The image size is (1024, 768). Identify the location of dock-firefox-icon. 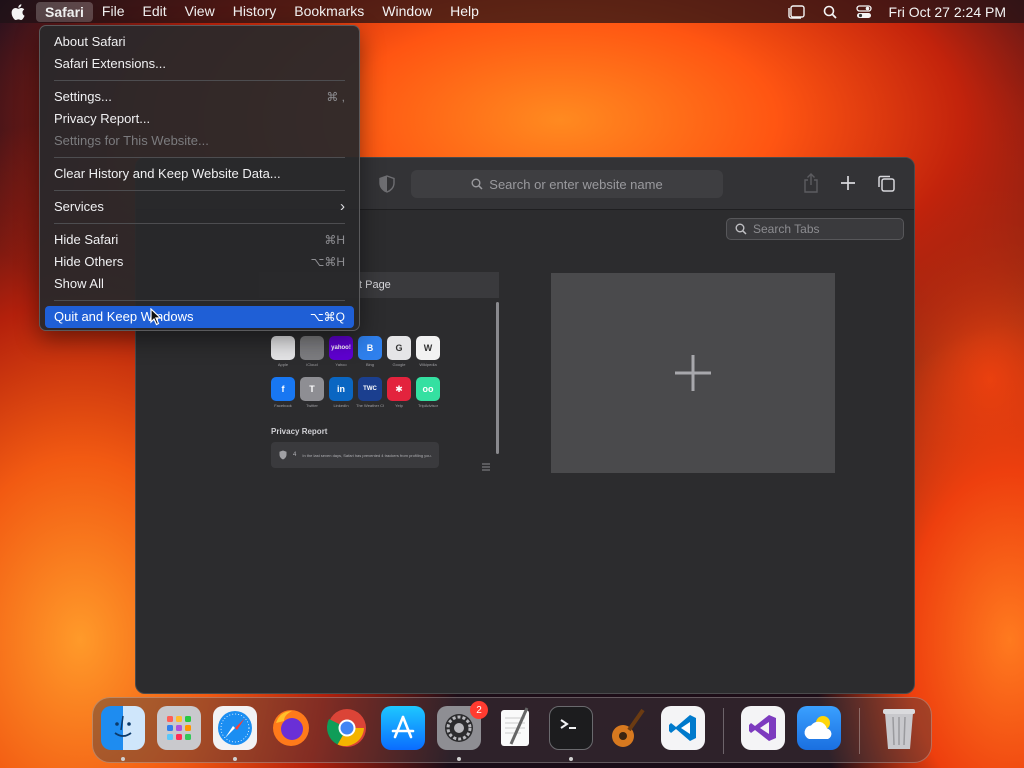
(291, 728).